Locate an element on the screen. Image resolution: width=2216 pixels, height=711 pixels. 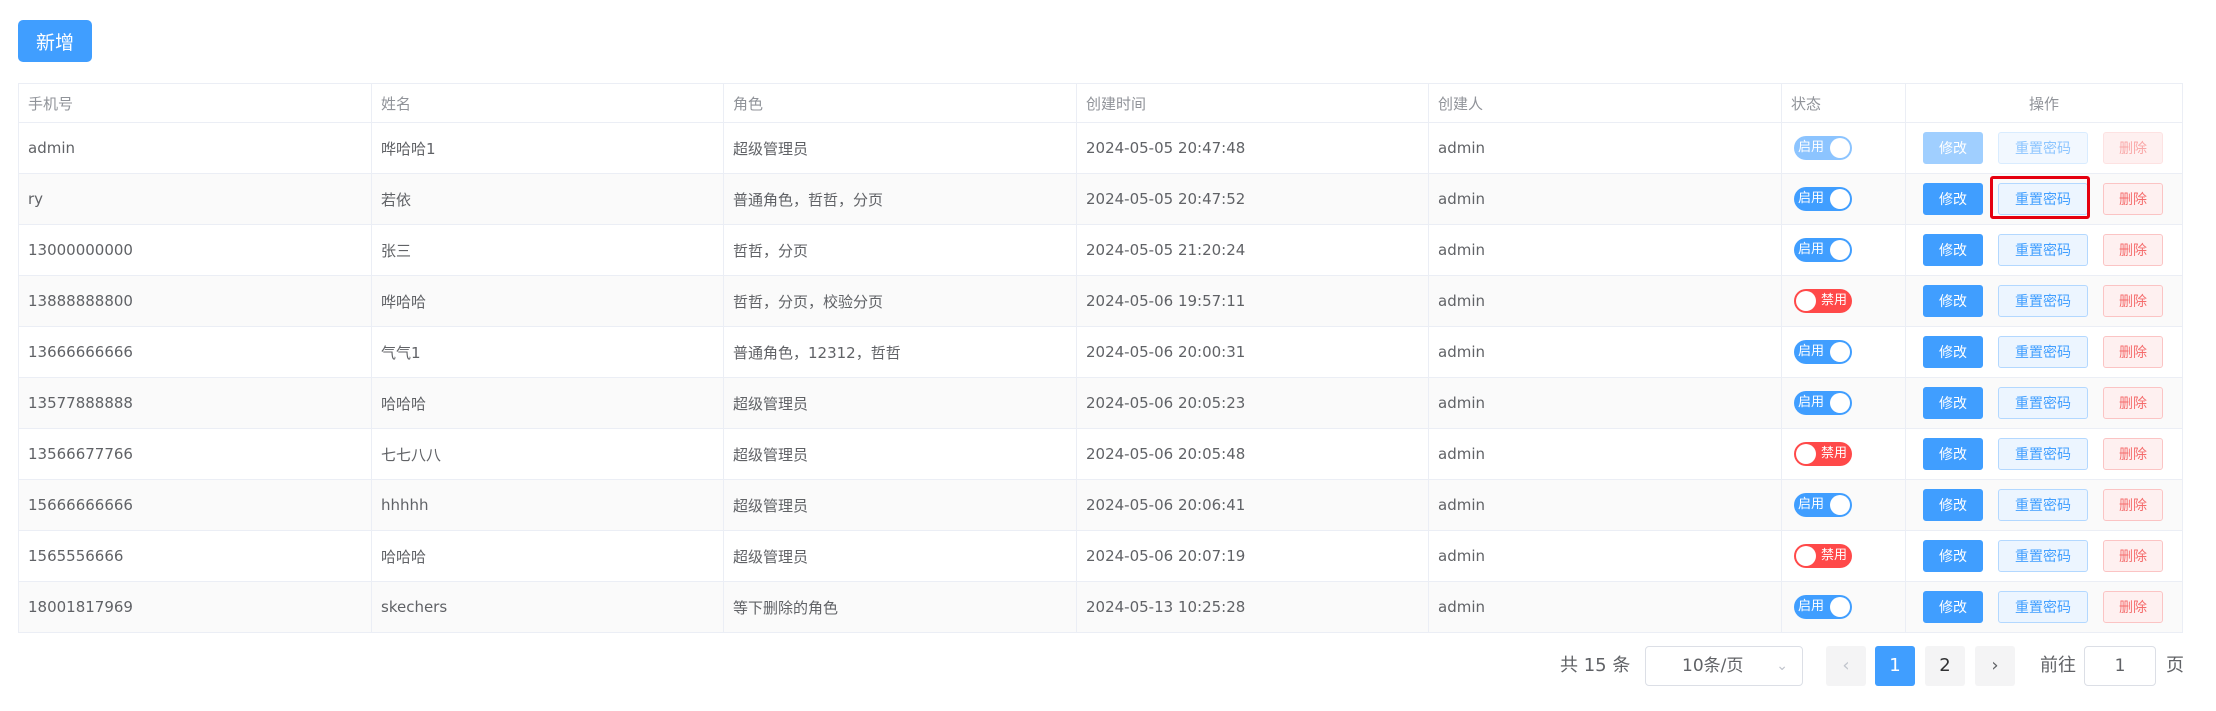
cell-created-at: 2024-05-05 20:47:52 is located at coordinates (1252, 199).